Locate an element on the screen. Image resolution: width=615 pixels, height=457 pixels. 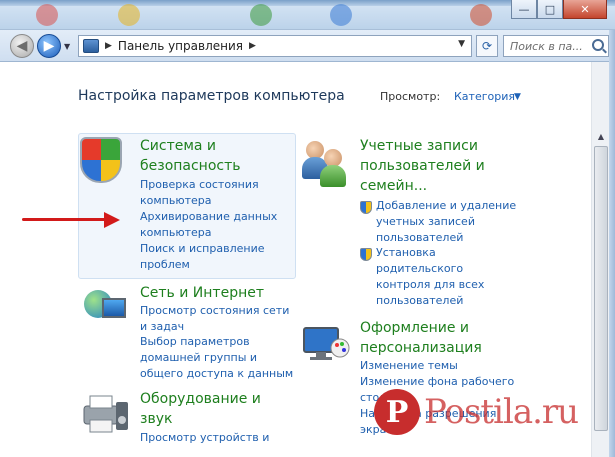
link-line: контроля для всех is located at coordinates (430, 284).